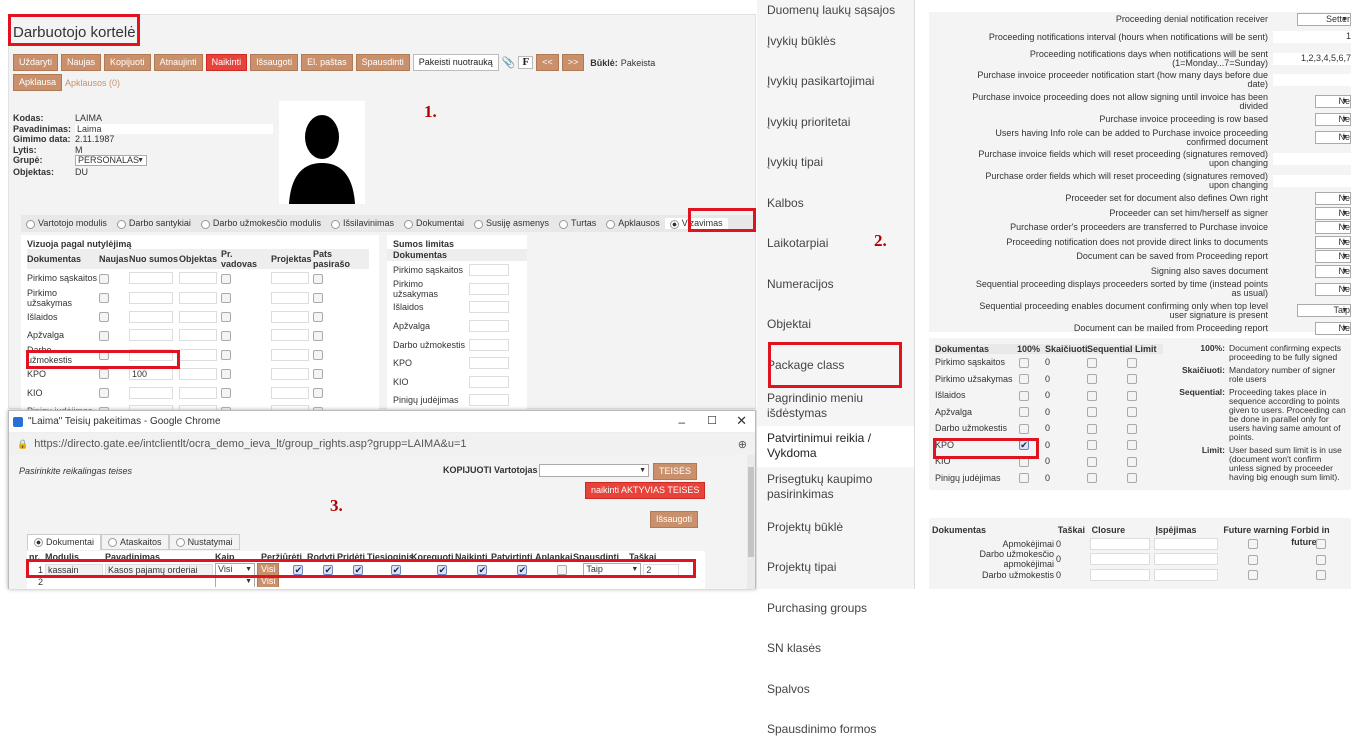 Image resolution: width=1355 pixels, height=750 pixels. Describe the element at coordinates (835, 244) in the screenshot. I see `nav-item: Laikotarpiai` at that location.